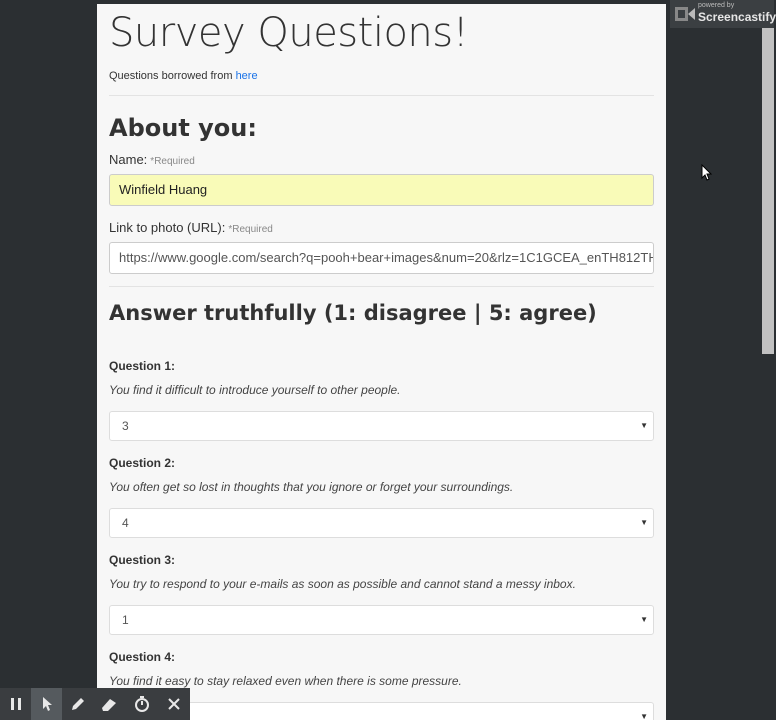  Describe the element at coordinates (183, 128) in the screenshot. I see `about-heading: About you:` at that location.